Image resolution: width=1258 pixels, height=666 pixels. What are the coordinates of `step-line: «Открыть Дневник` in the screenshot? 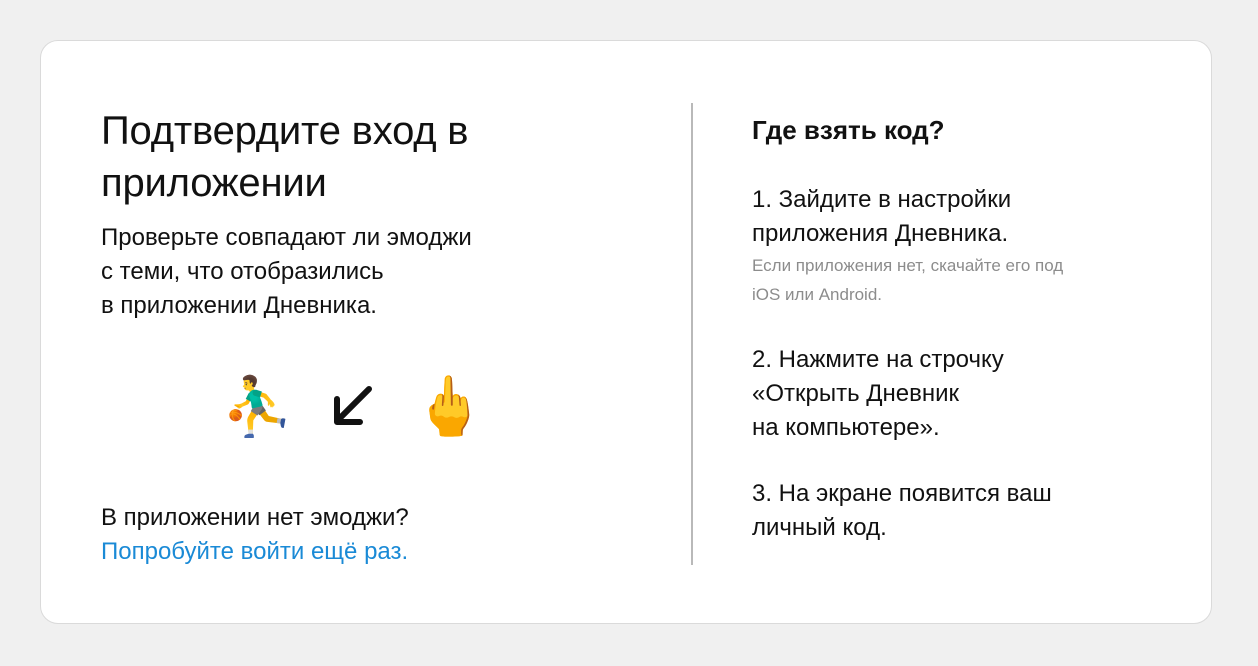 It's located at (856, 393).